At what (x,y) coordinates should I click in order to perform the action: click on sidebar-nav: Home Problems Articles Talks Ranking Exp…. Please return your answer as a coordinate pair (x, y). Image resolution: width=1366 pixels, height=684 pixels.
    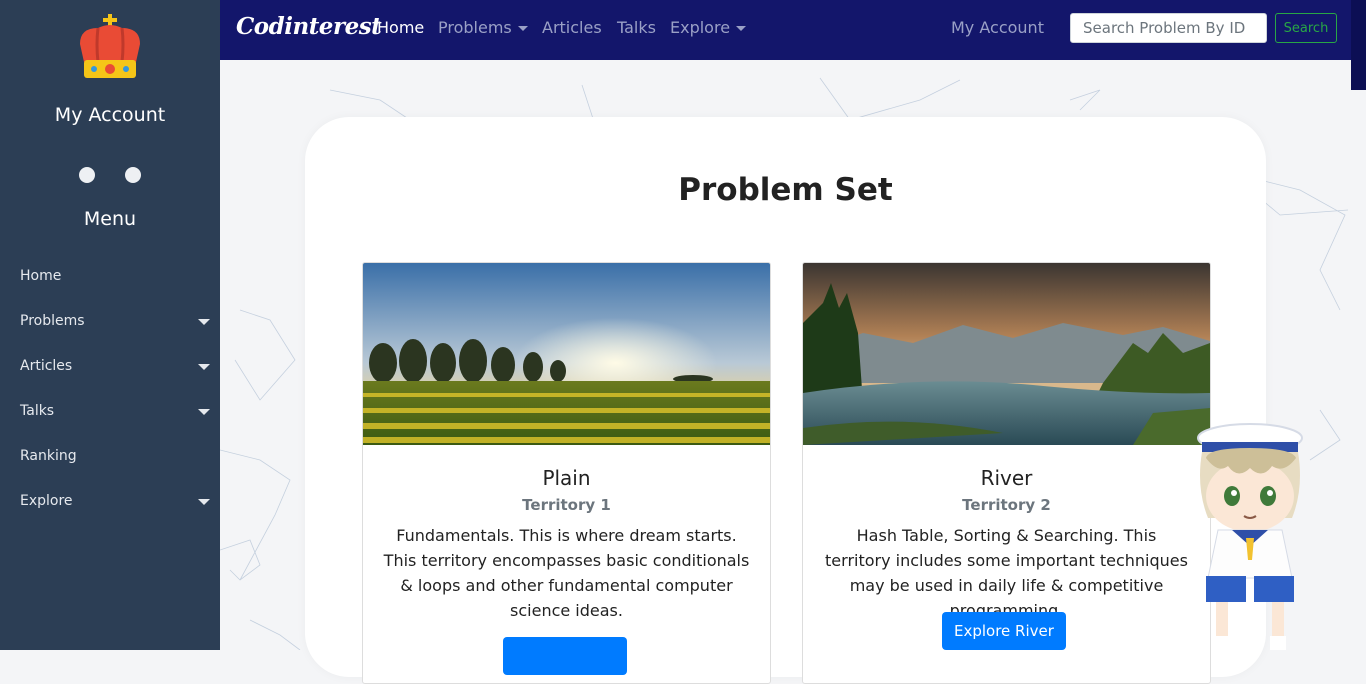
    Looking at the image, I should click on (110, 389).